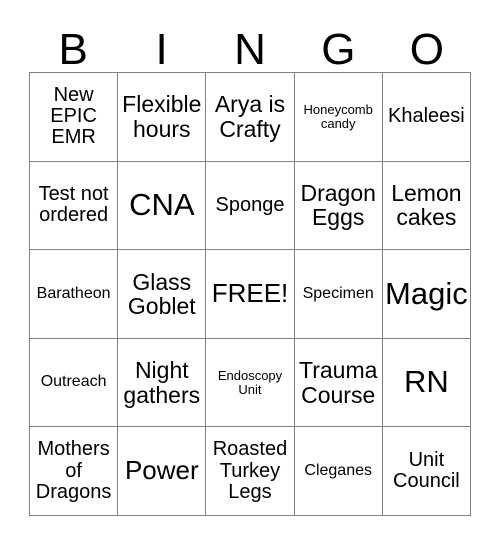 The height and width of the screenshot is (544, 500). I want to click on bingo-header-letter-g: G, so click(338, 45).